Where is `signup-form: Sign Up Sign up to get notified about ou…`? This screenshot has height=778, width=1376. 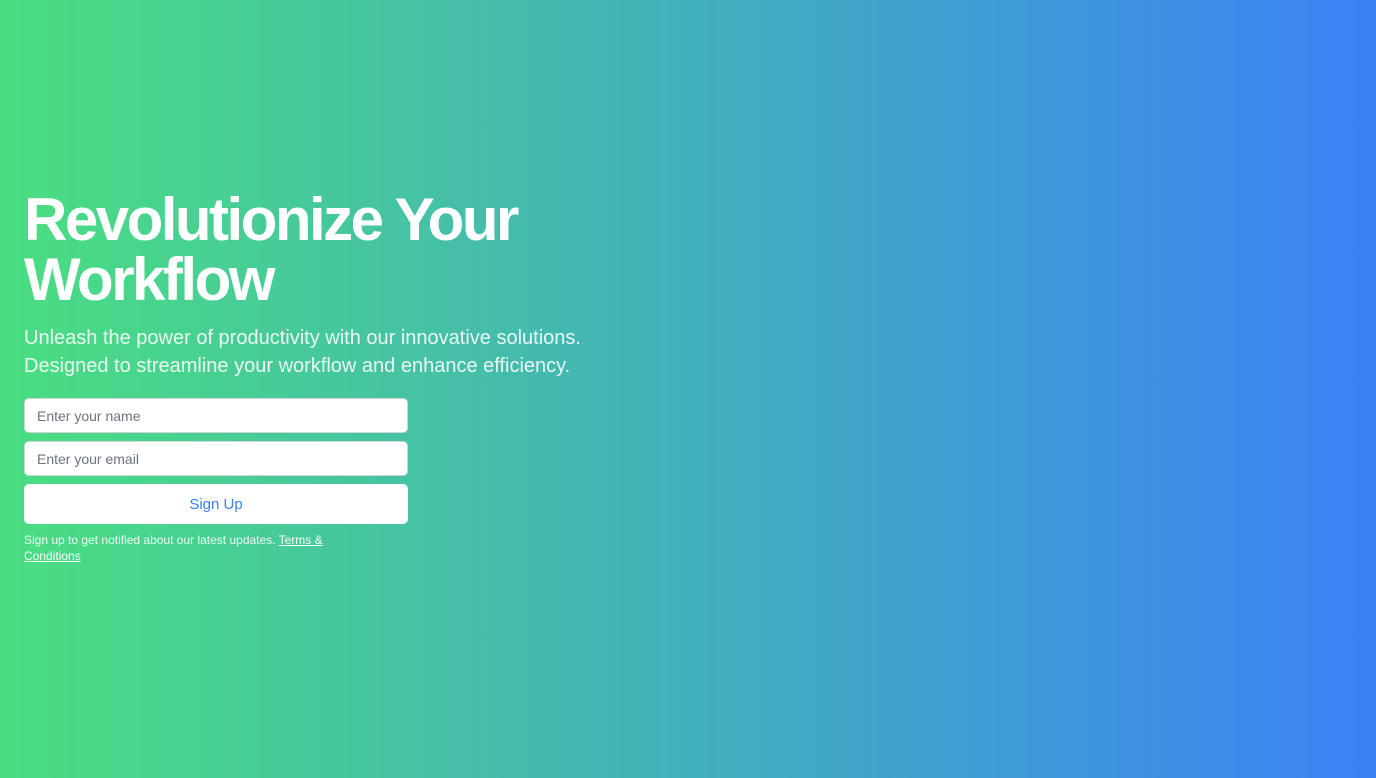 signup-form: Sign Up Sign up to get notified about ou… is located at coordinates (216, 481).